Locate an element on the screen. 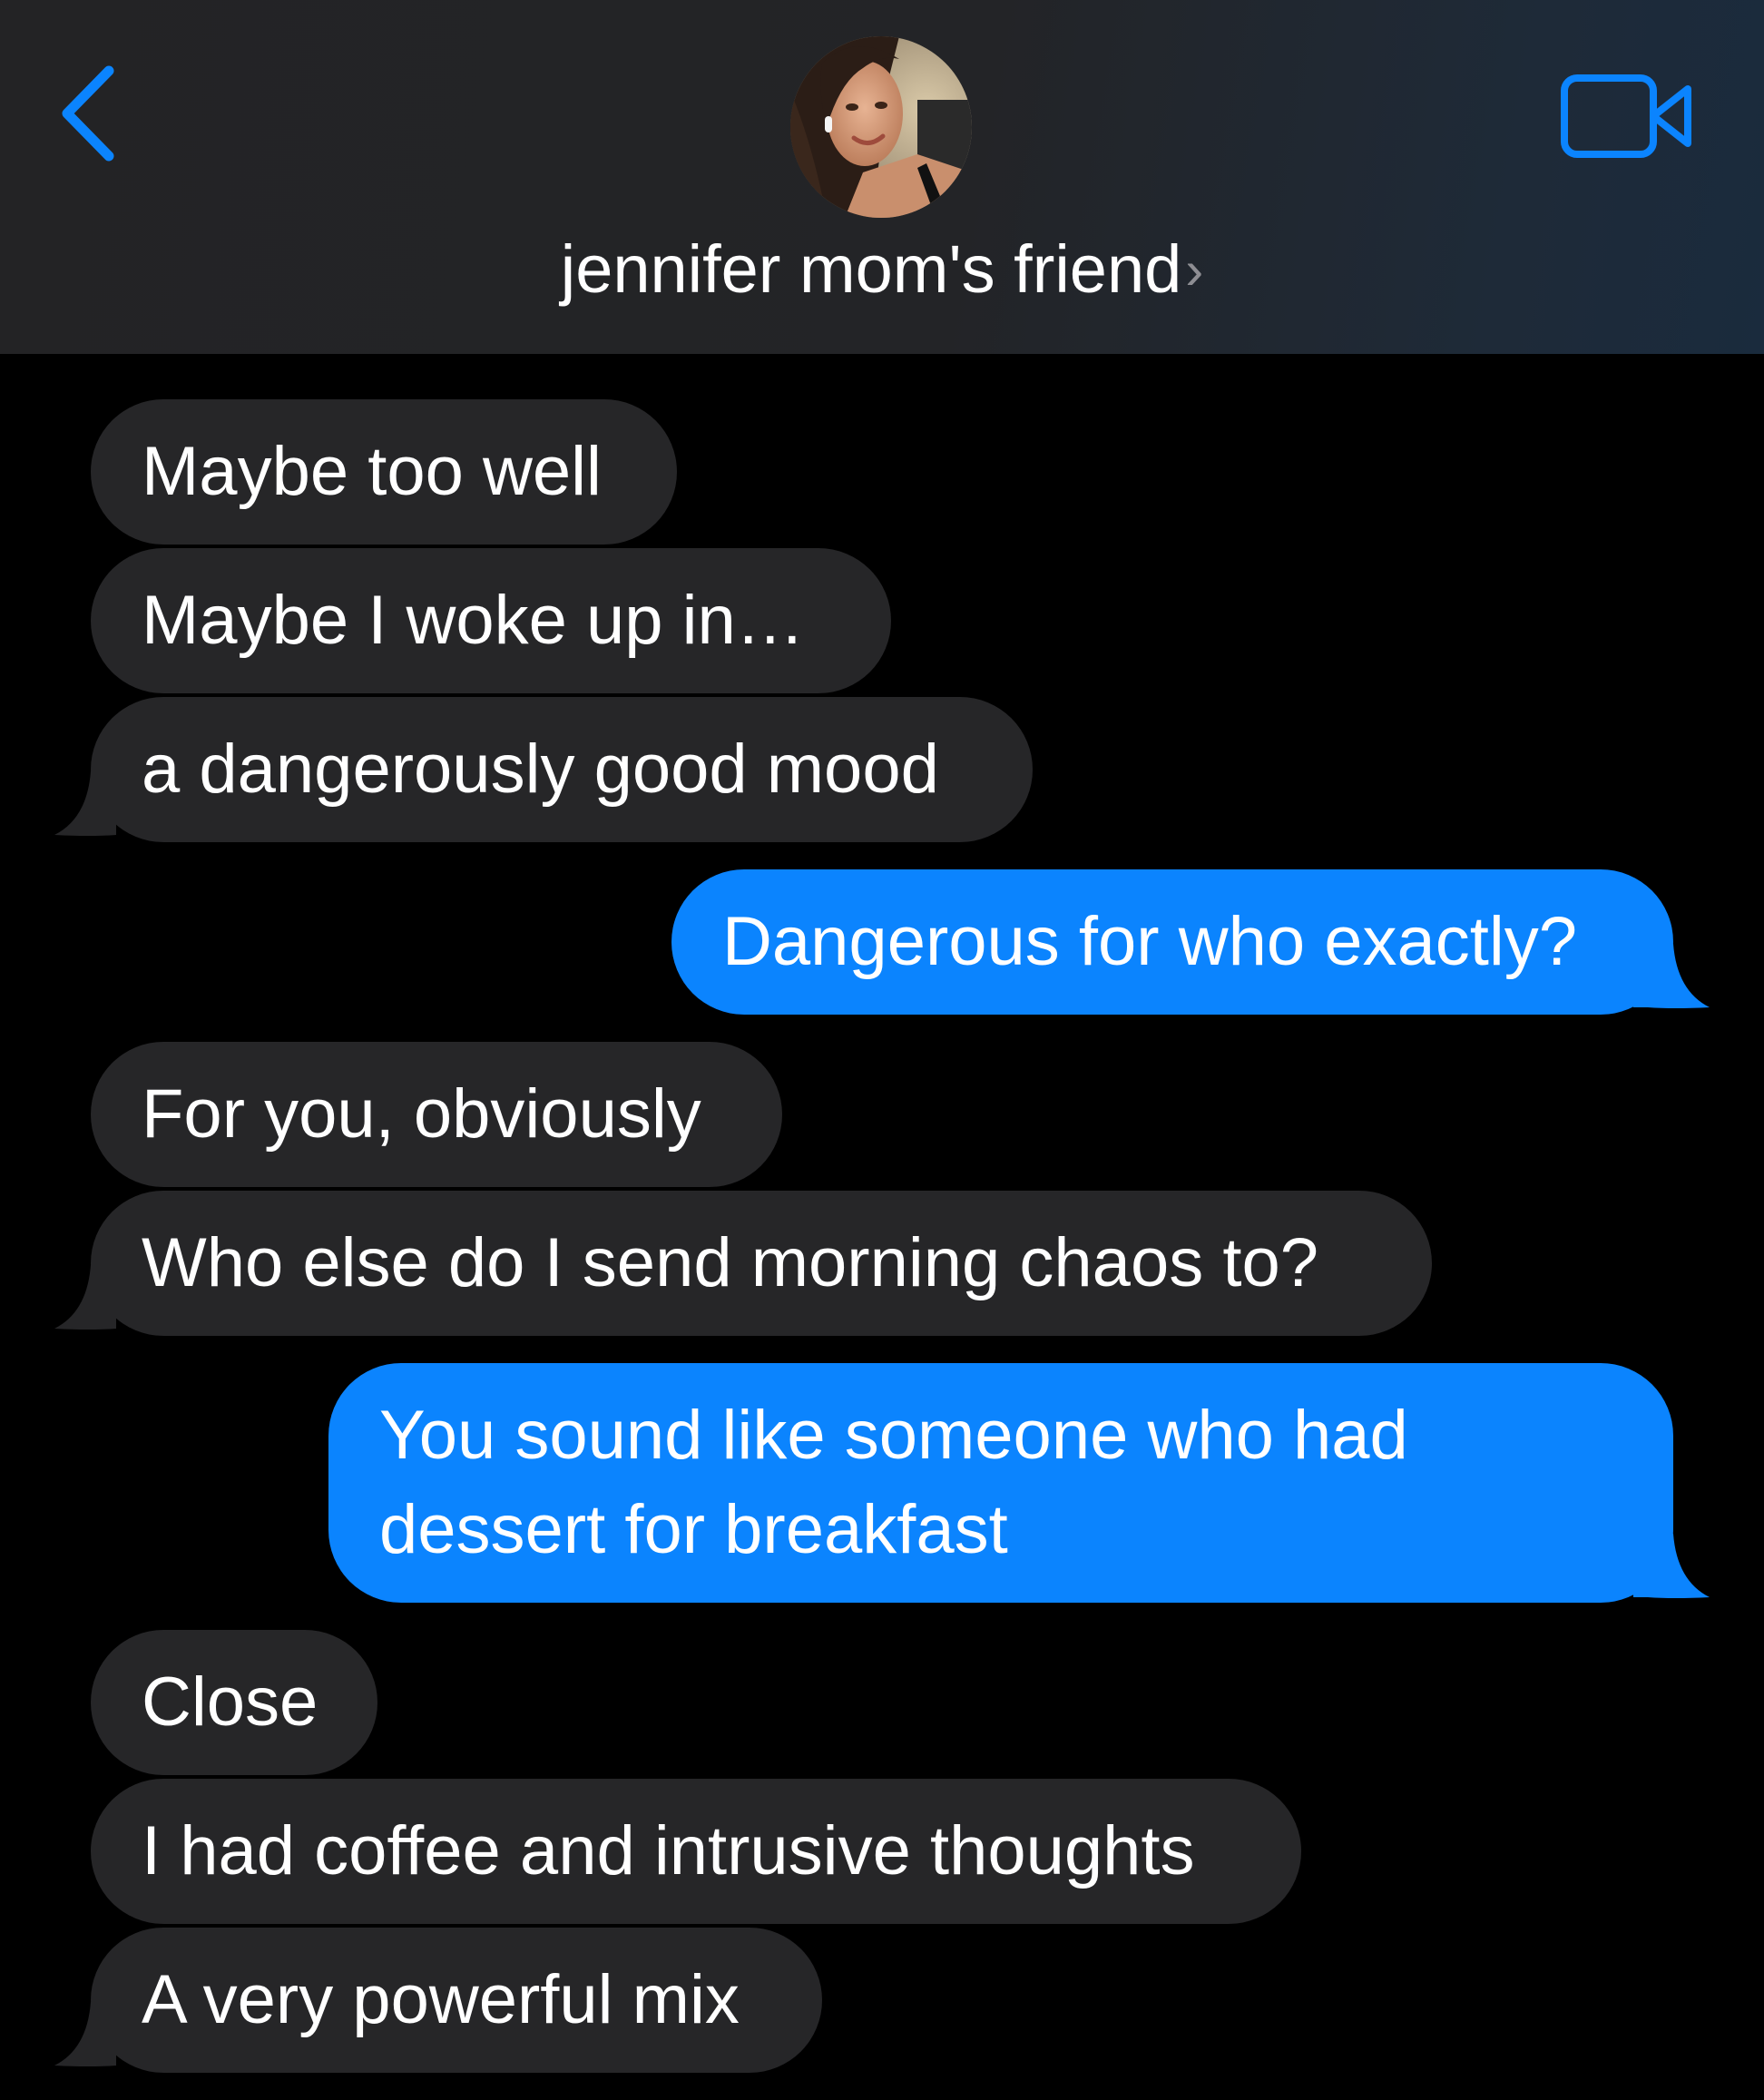 The height and width of the screenshot is (2100, 1764). incoming-message: a dangerously good mood is located at coordinates (562, 769).